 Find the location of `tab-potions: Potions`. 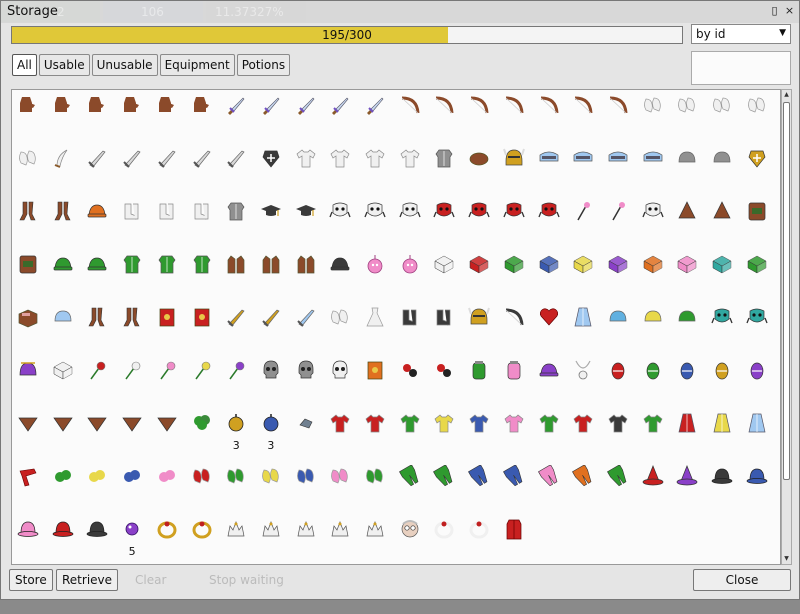

tab-potions: Potions is located at coordinates (263, 65).